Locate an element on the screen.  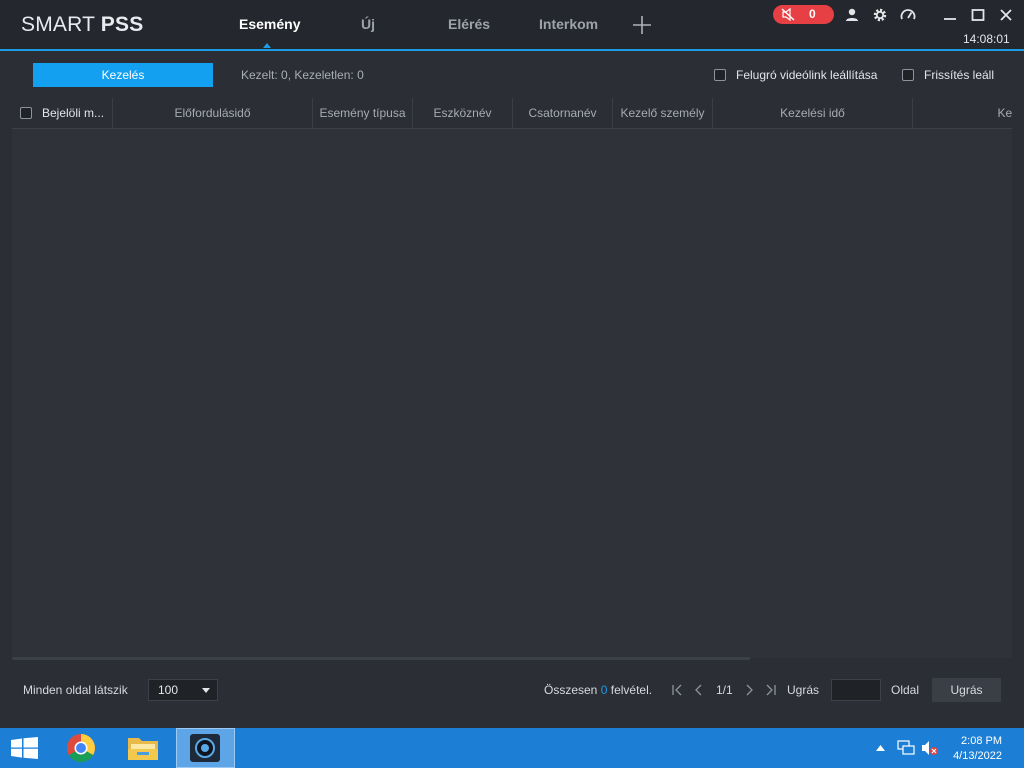
per-page-label: Minden oldal látszik is located at coordinates (75, 690).